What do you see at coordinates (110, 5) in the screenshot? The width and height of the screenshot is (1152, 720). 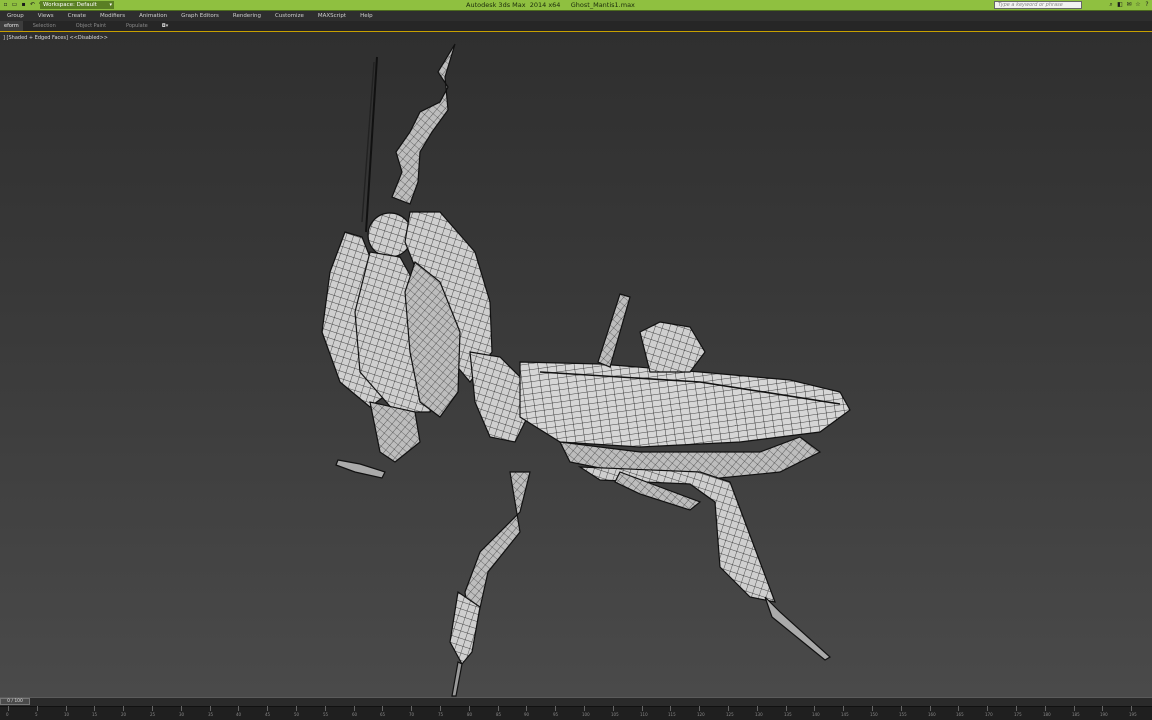 I see `chevron-down-icon: ▾` at bounding box center [110, 5].